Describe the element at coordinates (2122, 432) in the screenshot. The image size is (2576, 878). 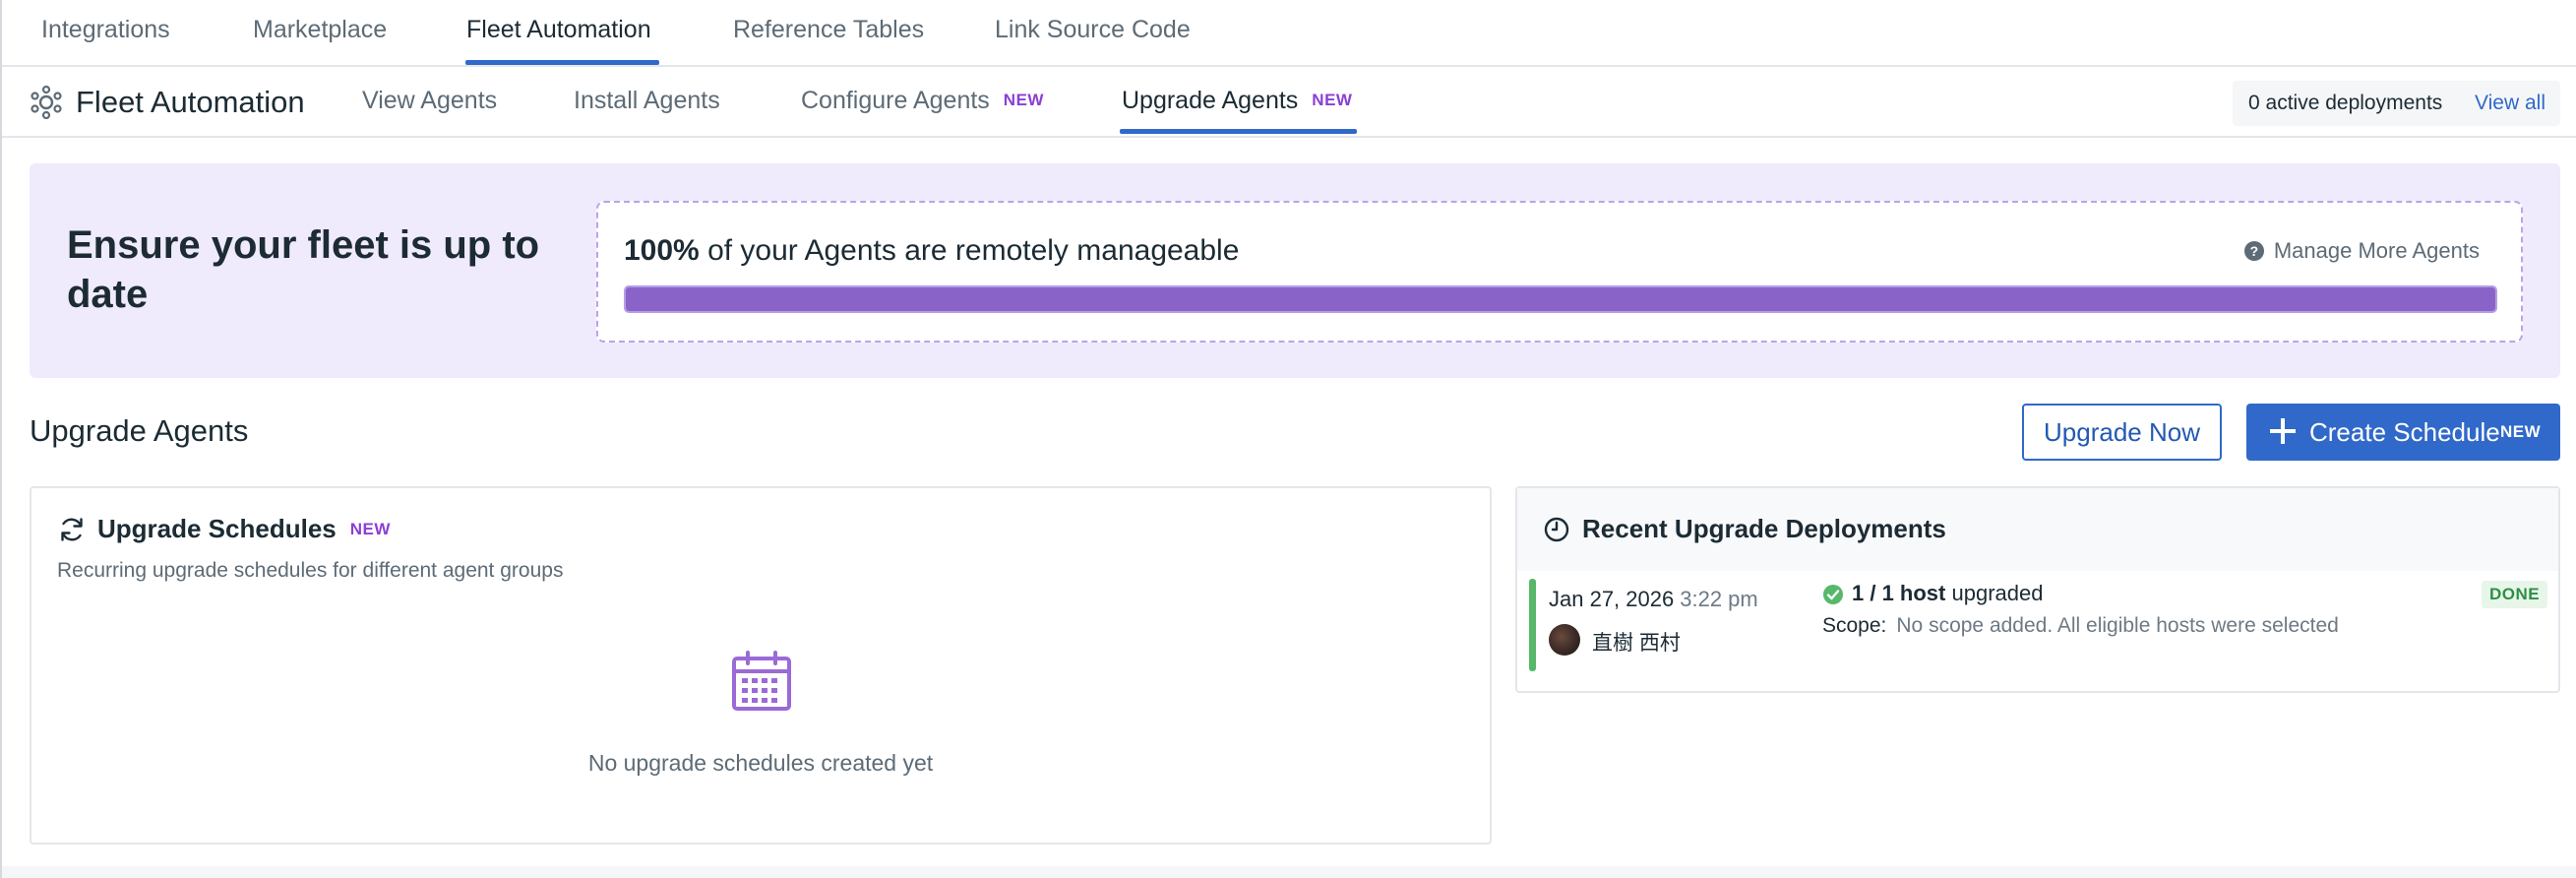
I see `upgrade-now-button: Upgrade Now` at that location.